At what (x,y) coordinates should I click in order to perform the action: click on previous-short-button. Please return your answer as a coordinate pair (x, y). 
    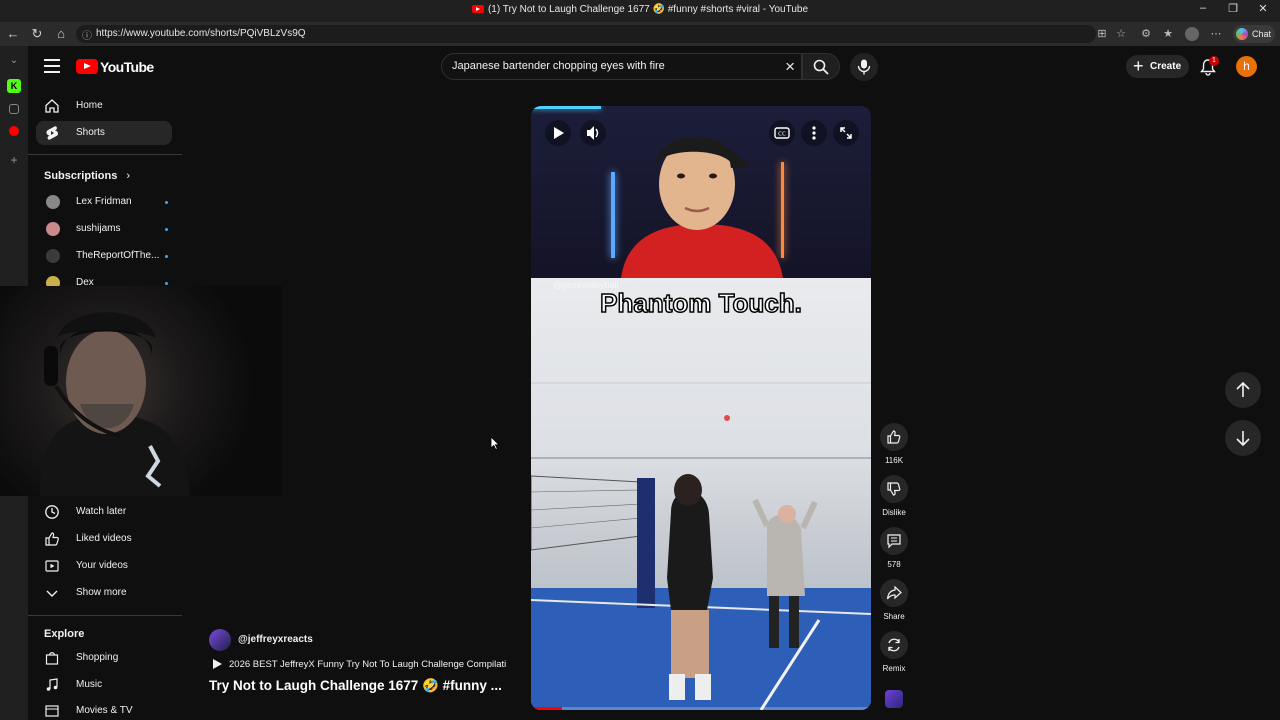
    Looking at the image, I should click on (1243, 390).